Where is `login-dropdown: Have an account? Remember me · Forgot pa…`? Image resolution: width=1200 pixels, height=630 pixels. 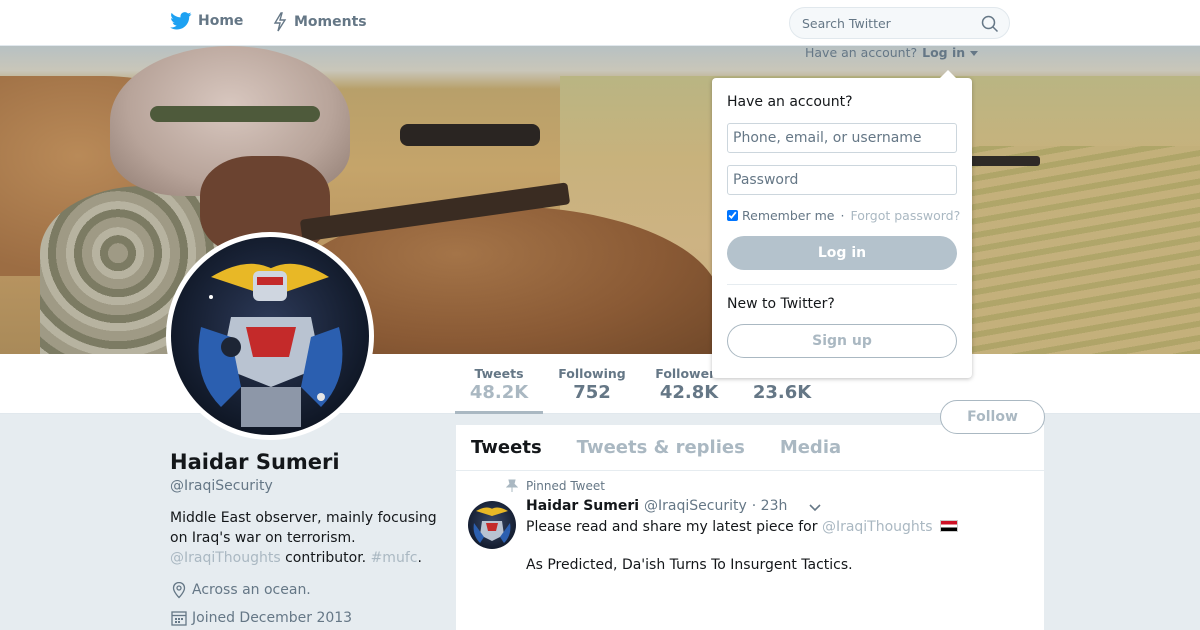
login-dropdown: Have an account? Remember me · Forgot pa… is located at coordinates (842, 224).